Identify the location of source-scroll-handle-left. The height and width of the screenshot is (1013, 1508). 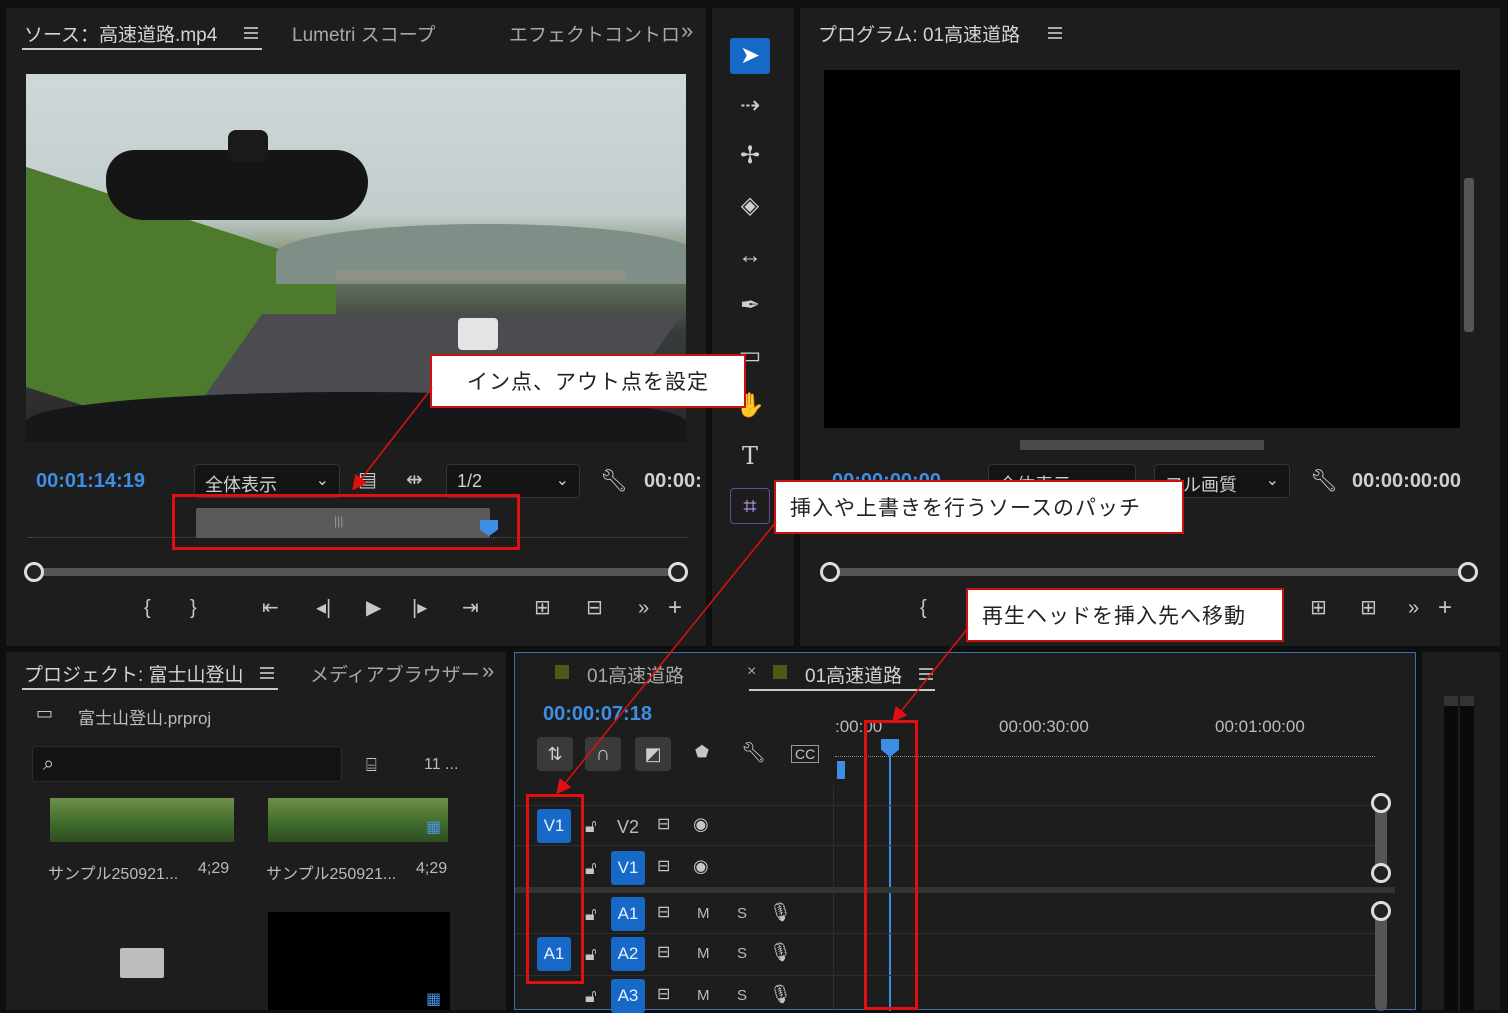
(34, 572).